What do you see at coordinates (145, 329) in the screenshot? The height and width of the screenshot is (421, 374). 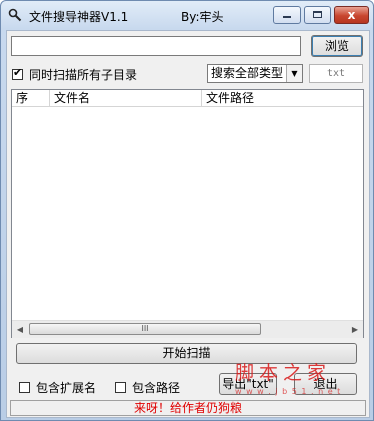 I see `scrollbar-thumb: III` at bounding box center [145, 329].